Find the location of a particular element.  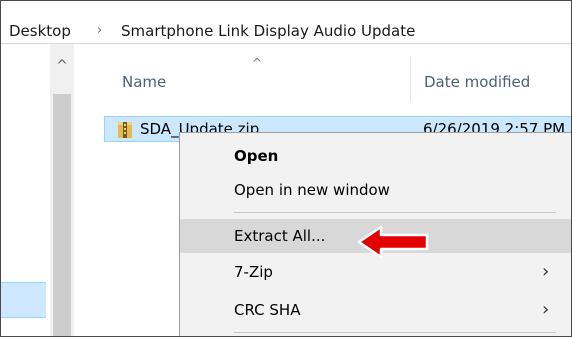

zip-folder-icon is located at coordinates (125, 130).